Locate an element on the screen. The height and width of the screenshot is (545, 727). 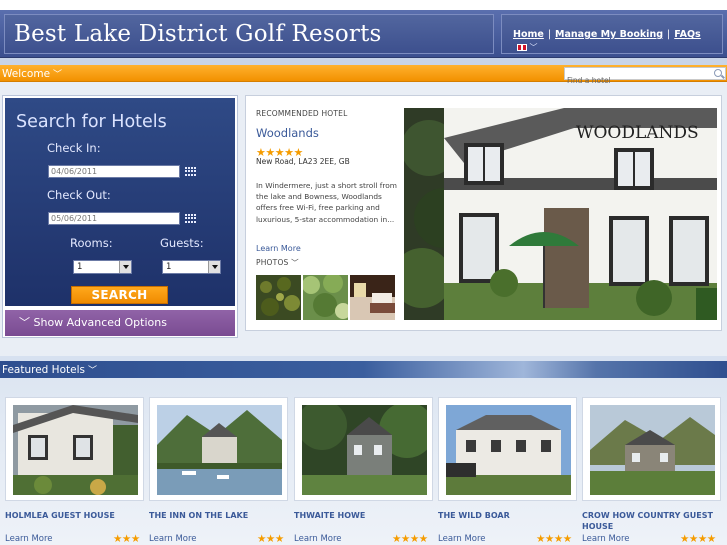
photos-toggle: PHOTOS ﹀ is located at coordinates (277, 262).